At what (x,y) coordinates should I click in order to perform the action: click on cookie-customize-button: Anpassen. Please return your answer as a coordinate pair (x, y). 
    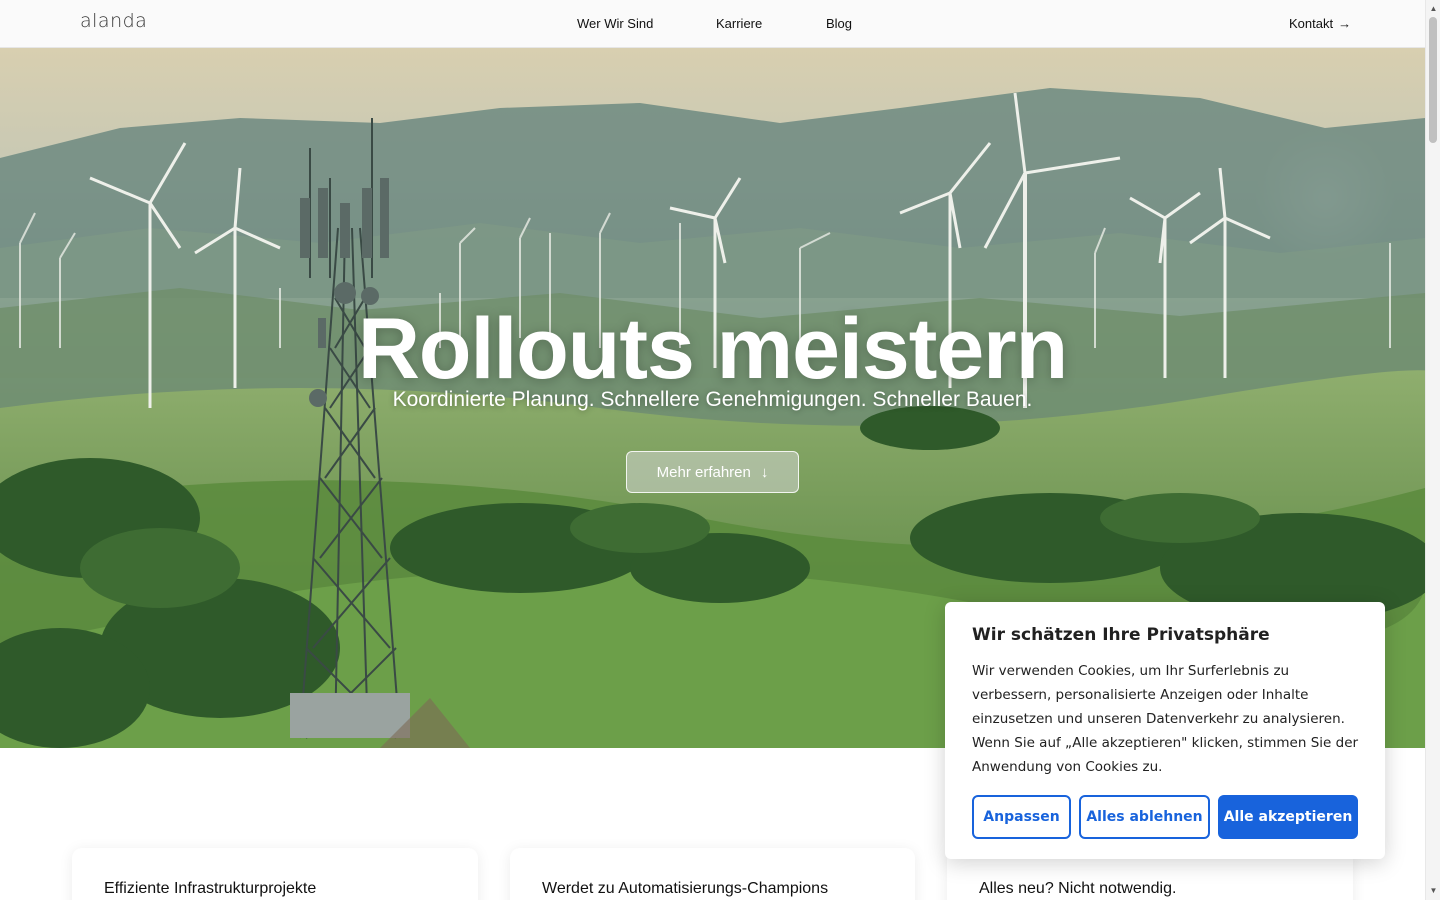
    Looking at the image, I should click on (1021, 817).